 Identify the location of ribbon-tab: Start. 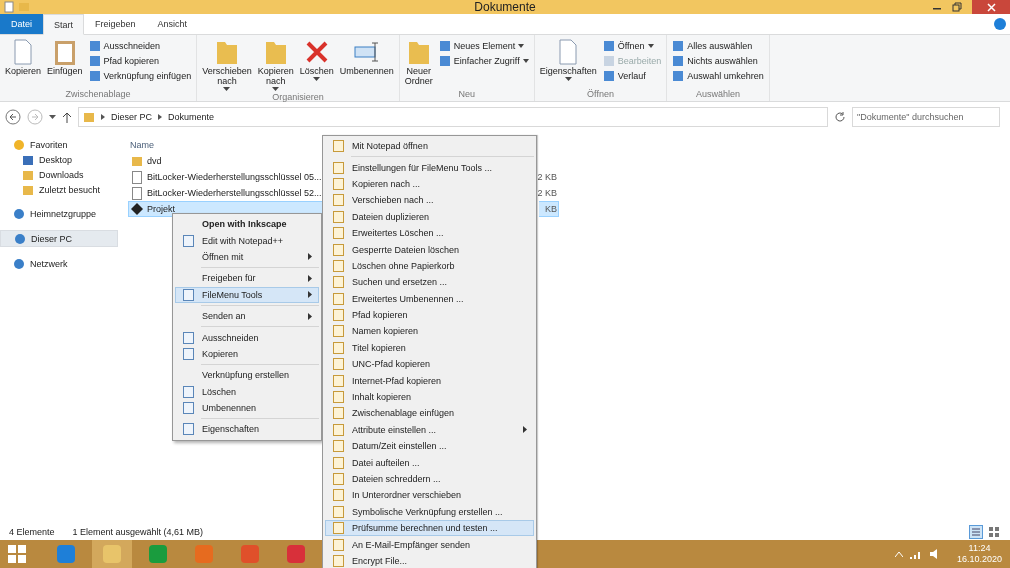
(64, 24).